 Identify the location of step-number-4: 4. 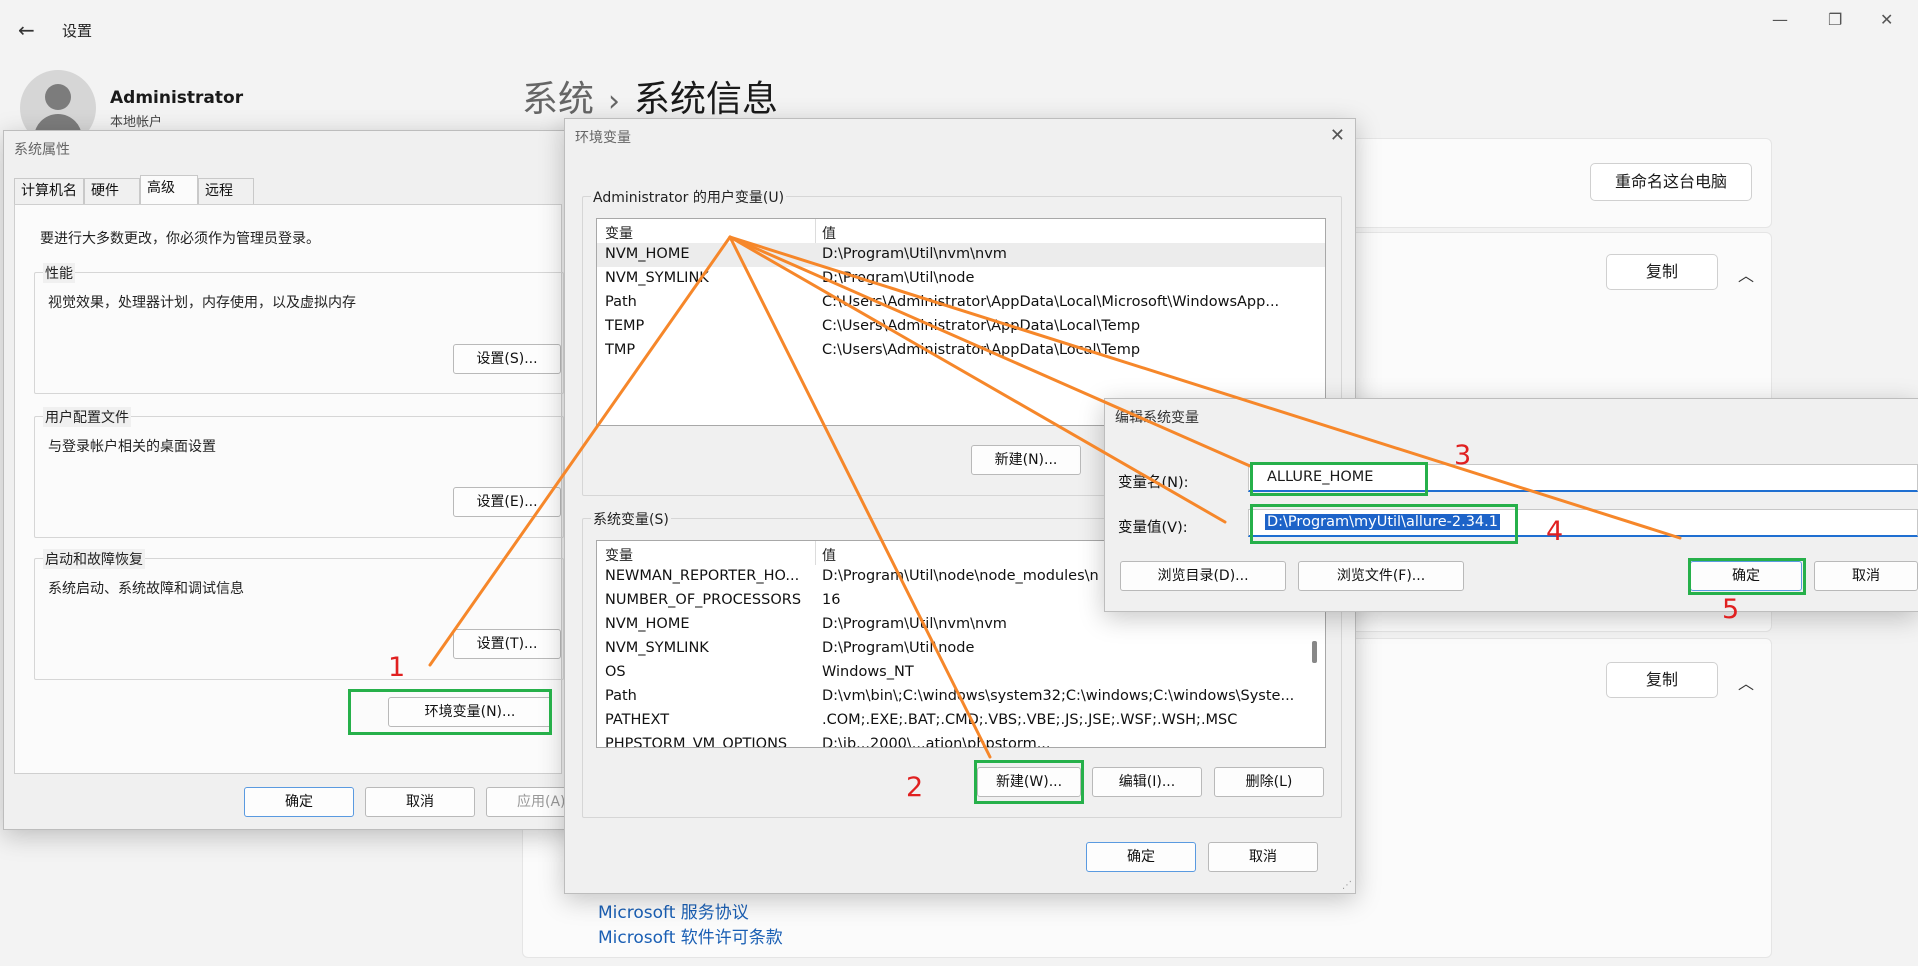
(1555, 531).